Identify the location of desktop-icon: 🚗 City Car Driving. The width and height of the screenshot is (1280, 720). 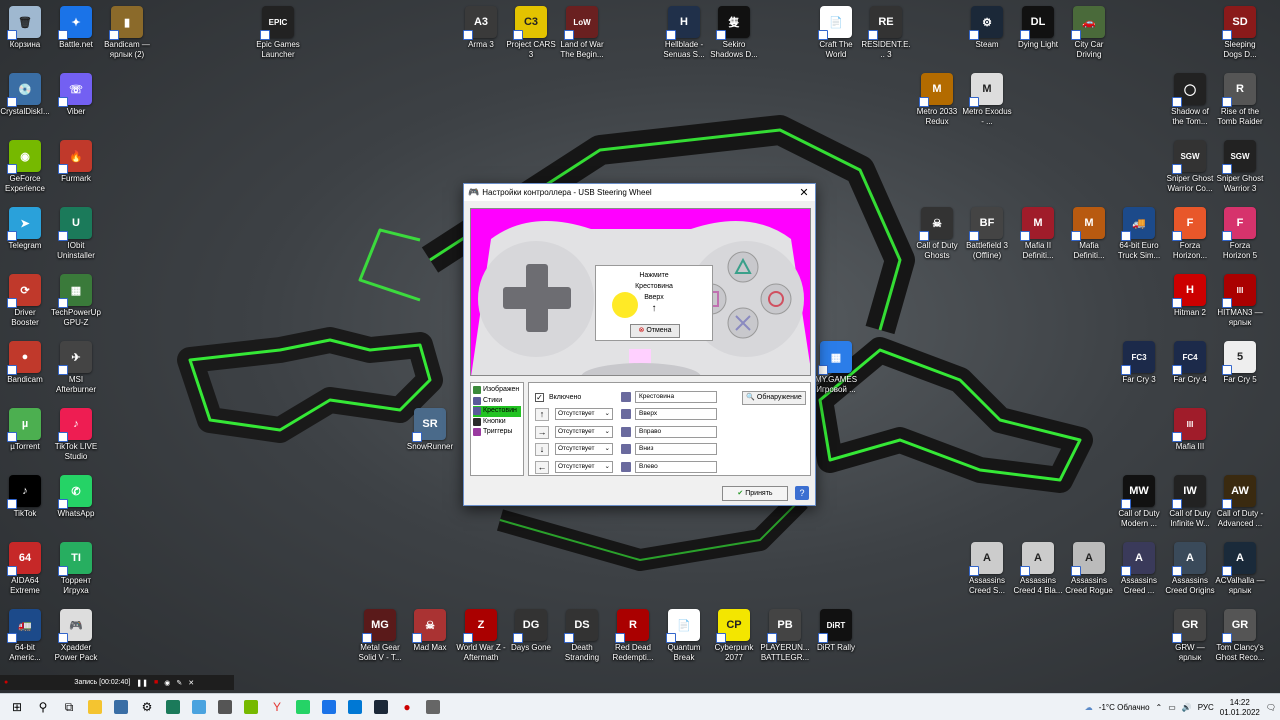
(1089, 37).